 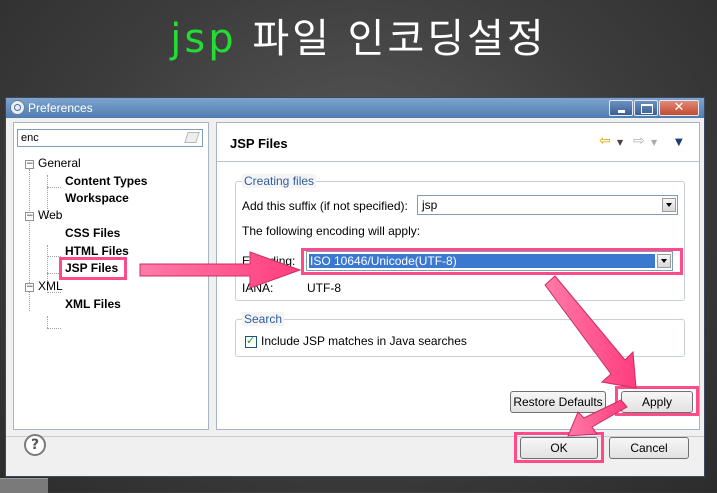 I want to click on apply-highlight-box, so click(x=657, y=401).